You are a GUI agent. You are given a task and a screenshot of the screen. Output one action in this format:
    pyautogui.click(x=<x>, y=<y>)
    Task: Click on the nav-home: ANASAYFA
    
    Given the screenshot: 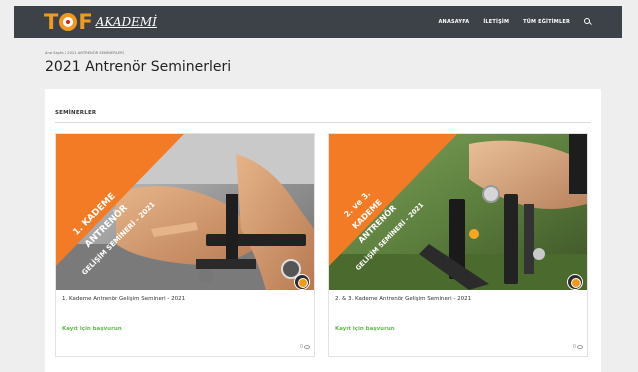 What is the action you would take?
    pyautogui.click(x=453, y=22)
    